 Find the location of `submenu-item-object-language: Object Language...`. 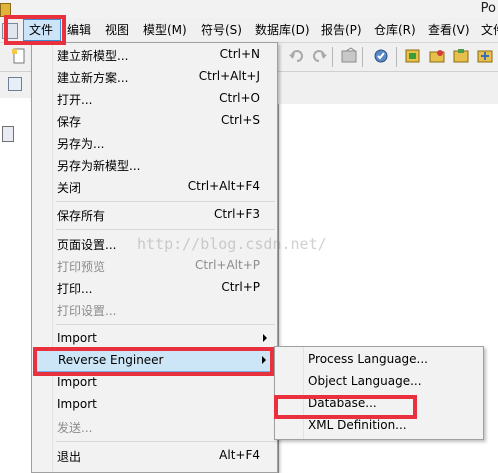

submenu-item-object-language: Object Language... is located at coordinates (393, 382).